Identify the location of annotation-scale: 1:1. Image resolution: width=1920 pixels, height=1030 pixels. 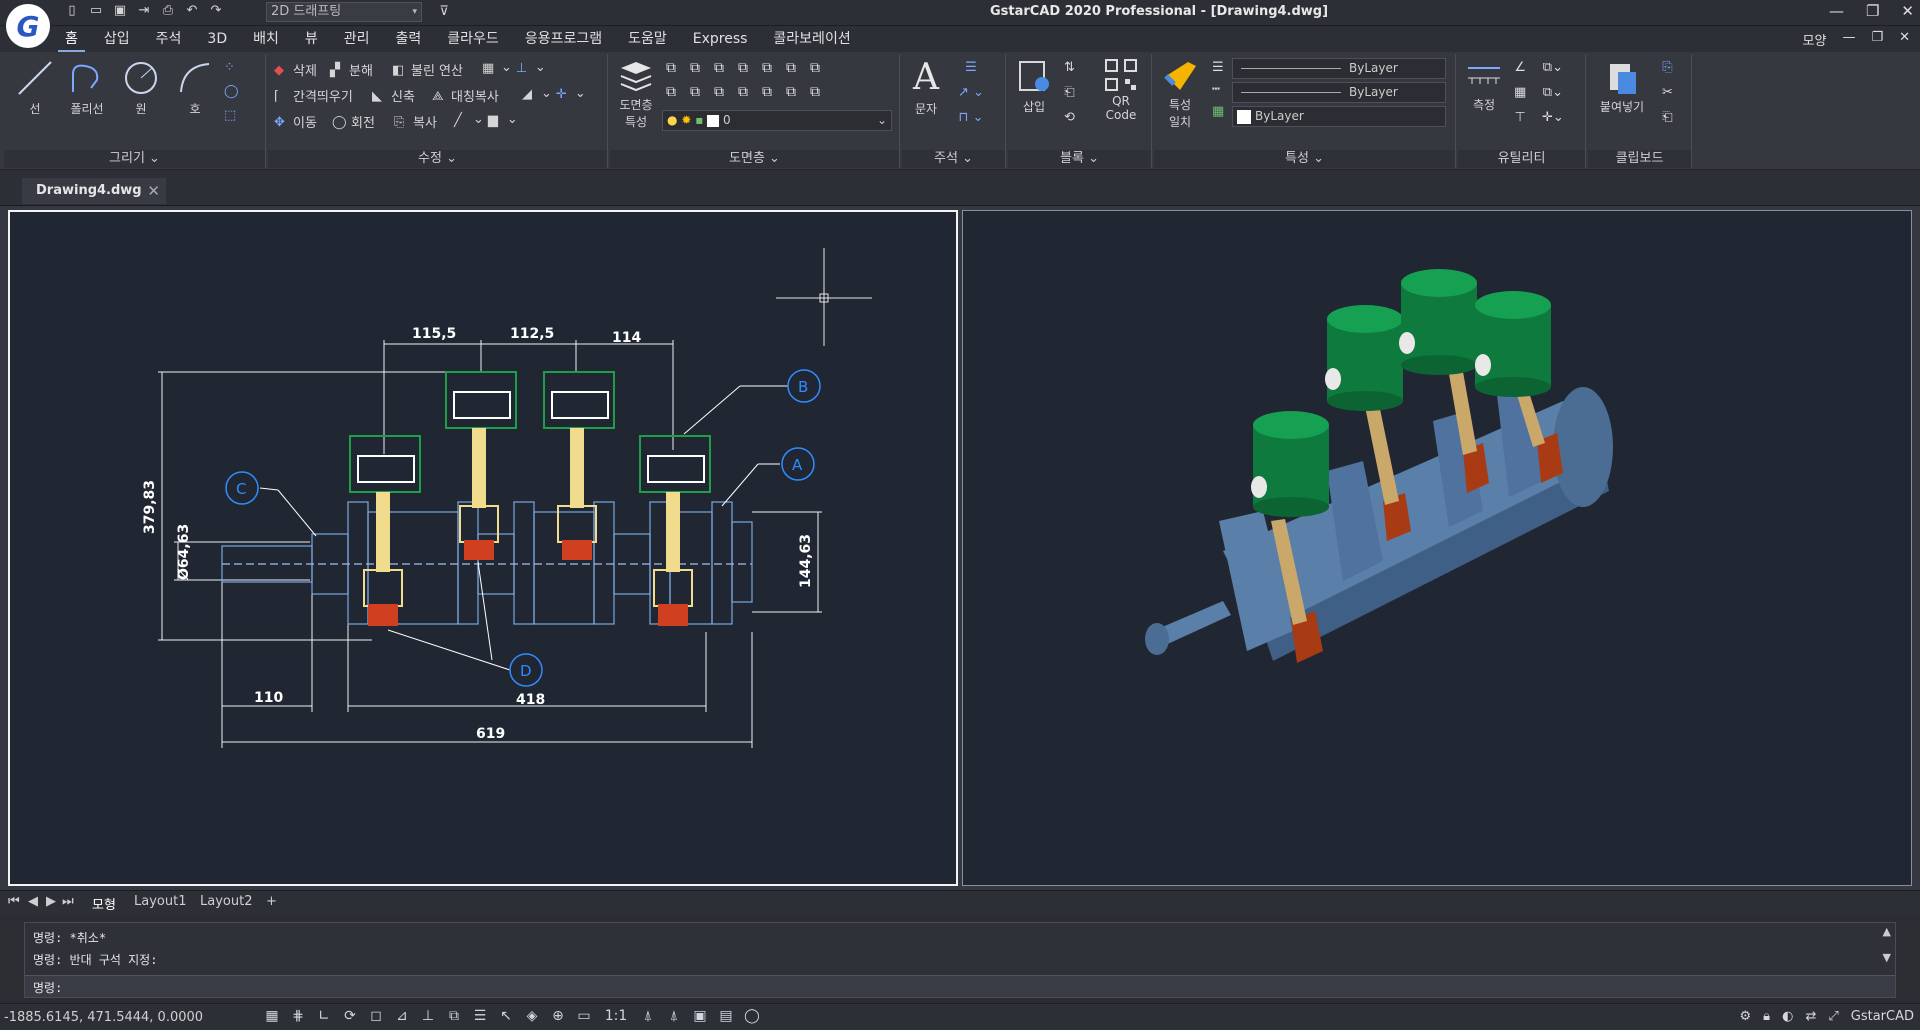
(616, 1016).